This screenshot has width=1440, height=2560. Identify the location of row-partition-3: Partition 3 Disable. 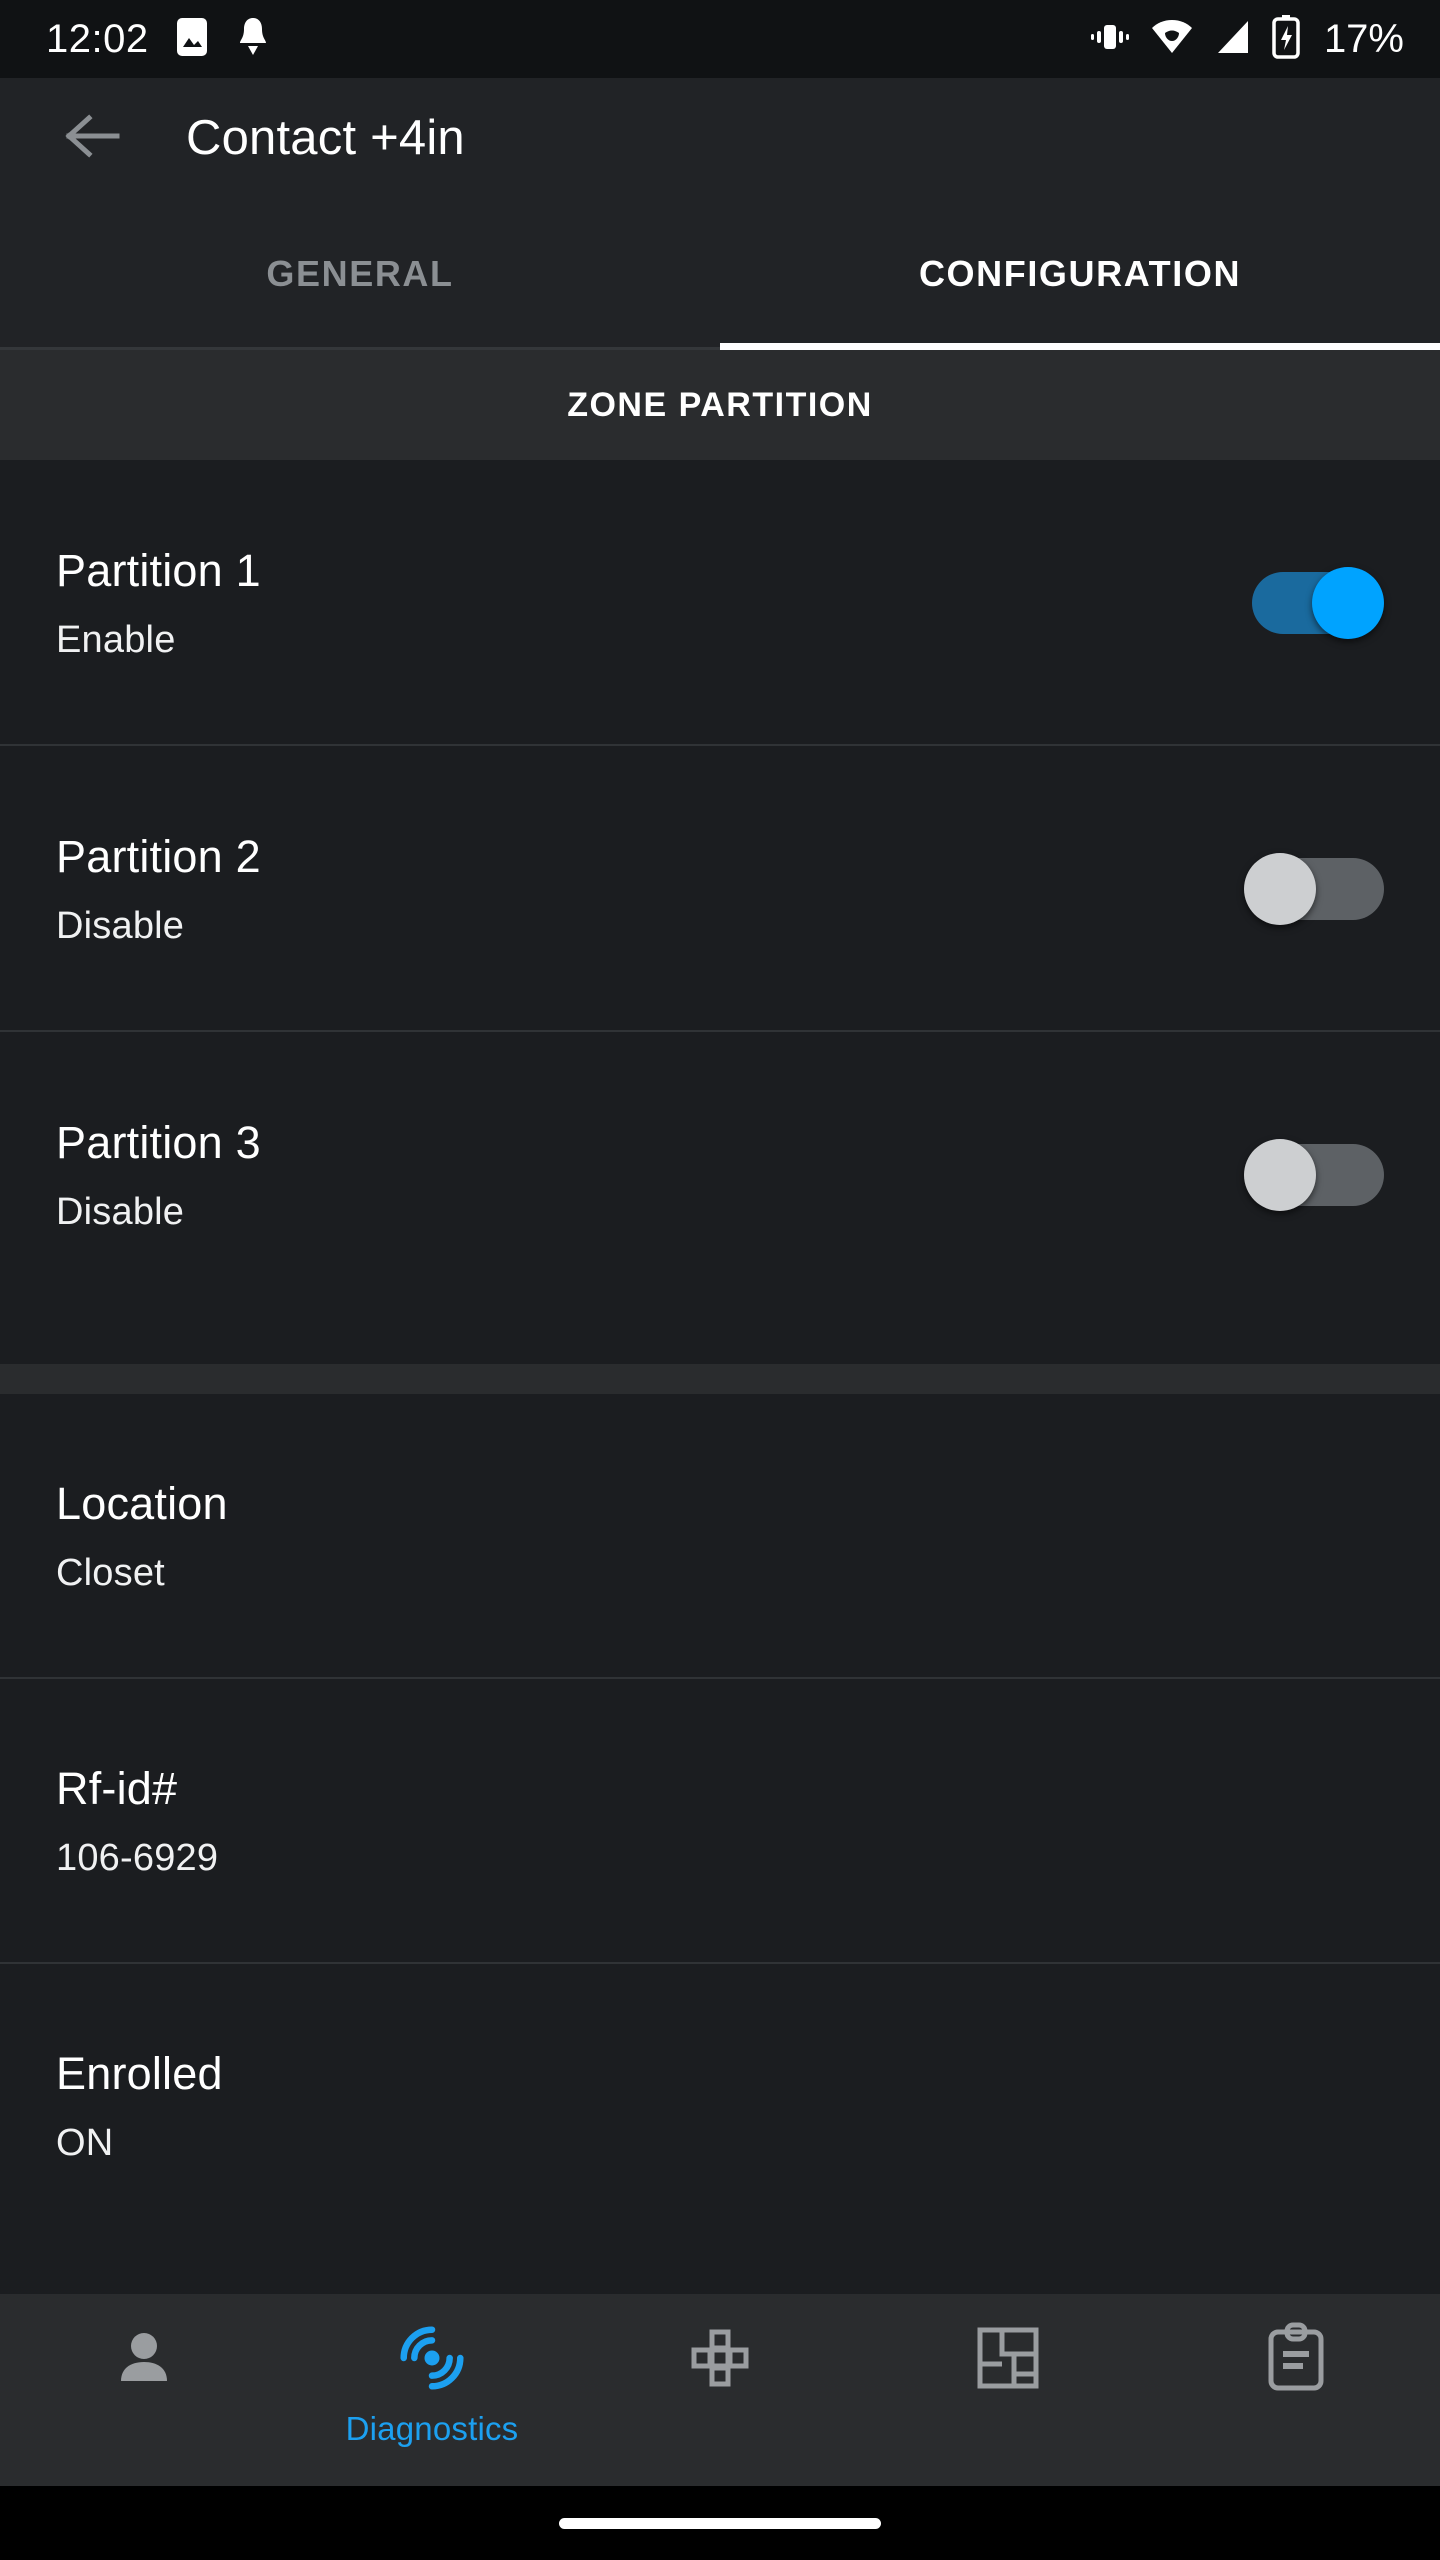
(720, 1175).